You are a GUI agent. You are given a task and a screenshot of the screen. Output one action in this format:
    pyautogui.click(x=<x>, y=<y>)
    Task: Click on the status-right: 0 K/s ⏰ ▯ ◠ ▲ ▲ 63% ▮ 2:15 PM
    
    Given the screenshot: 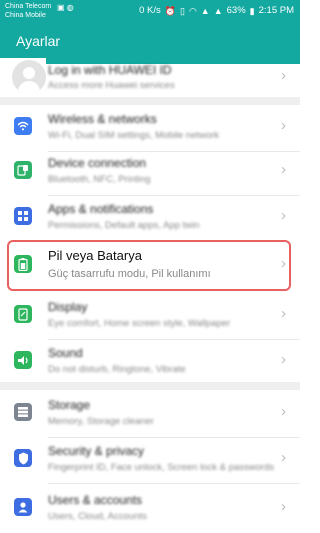 What is the action you would take?
    pyautogui.click(x=216, y=10)
    